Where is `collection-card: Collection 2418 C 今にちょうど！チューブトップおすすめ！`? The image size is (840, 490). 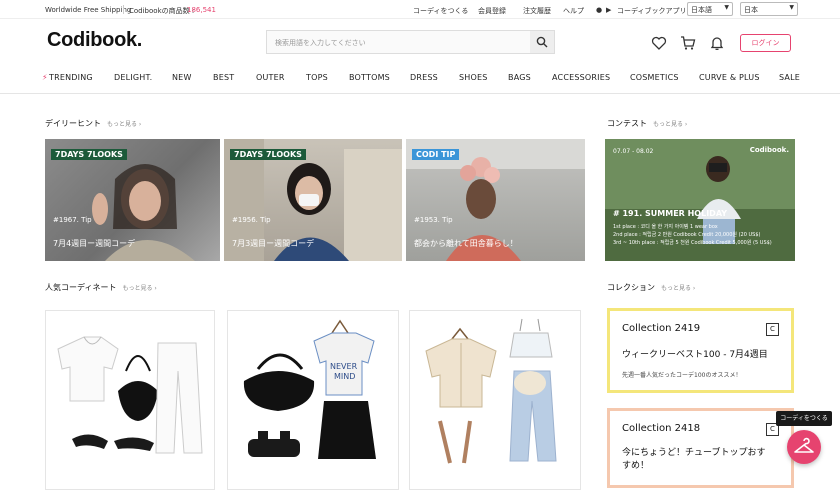 collection-card: Collection 2418 C 今にちょうど！チューブトップおすすめ！ is located at coordinates (700, 448).